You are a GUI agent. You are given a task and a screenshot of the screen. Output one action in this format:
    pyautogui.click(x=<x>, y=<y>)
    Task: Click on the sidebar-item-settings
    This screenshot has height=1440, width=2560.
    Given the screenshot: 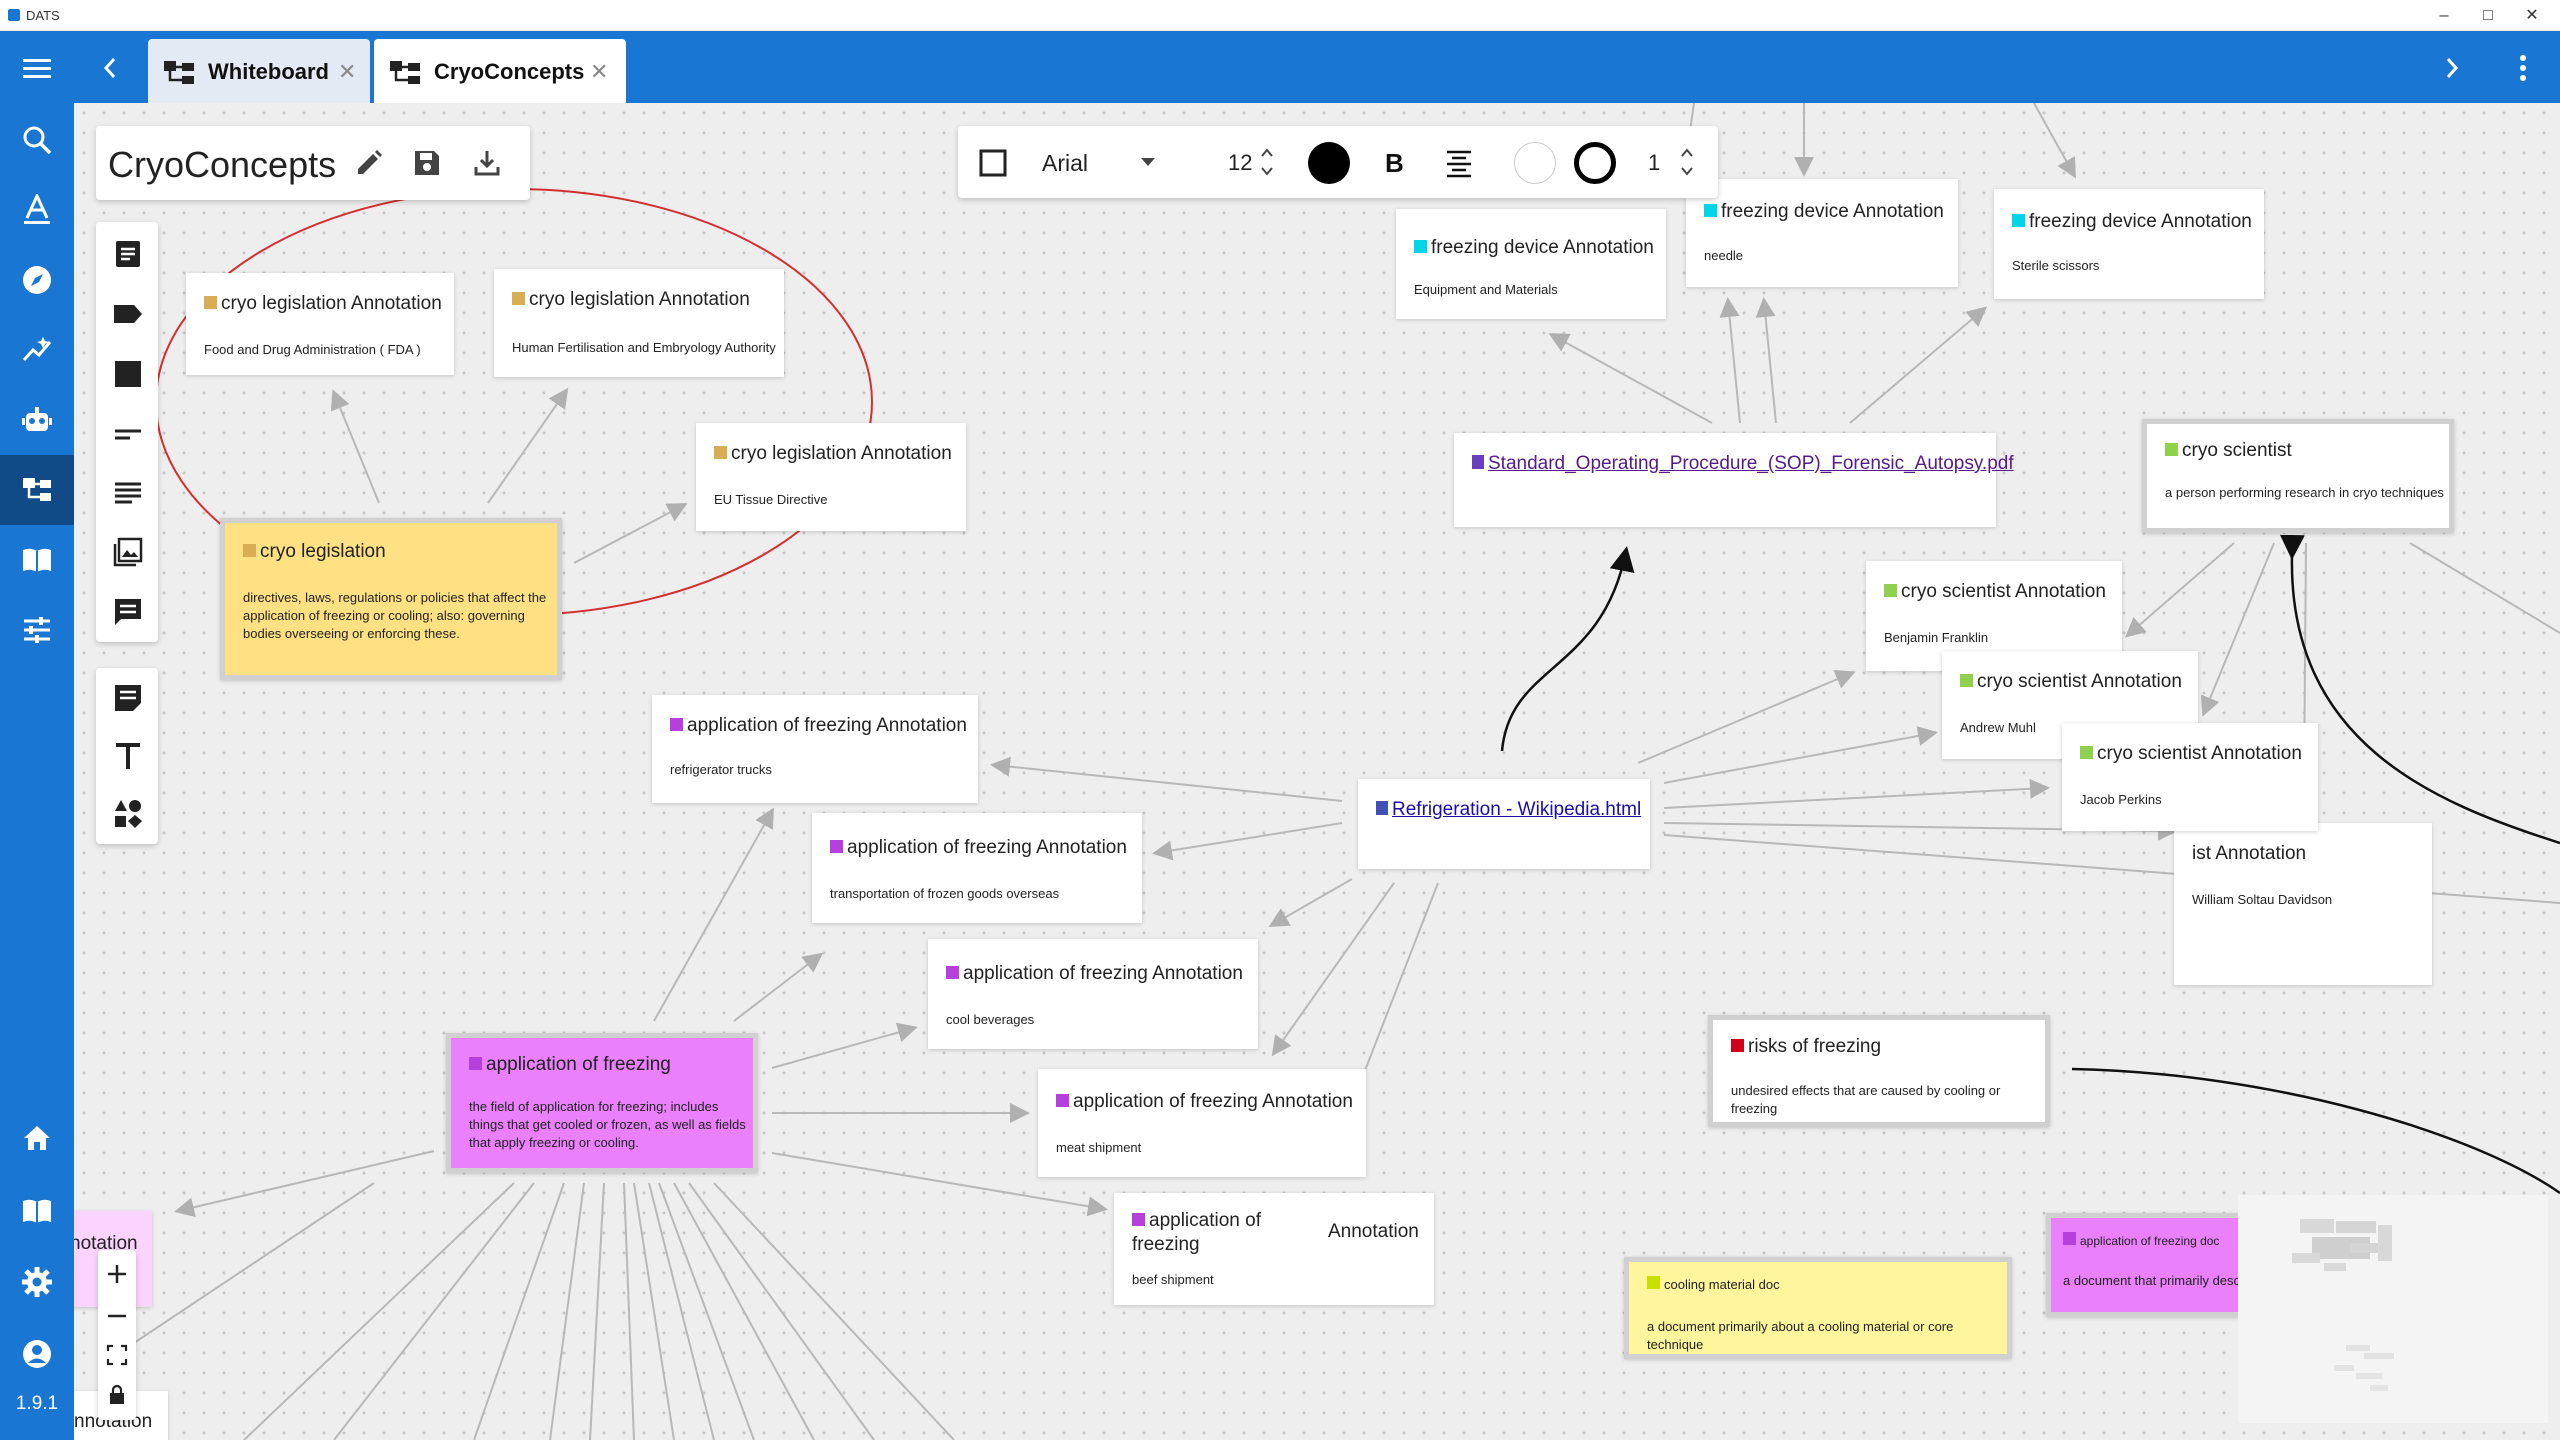 What is the action you would take?
    pyautogui.click(x=37, y=1282)
    